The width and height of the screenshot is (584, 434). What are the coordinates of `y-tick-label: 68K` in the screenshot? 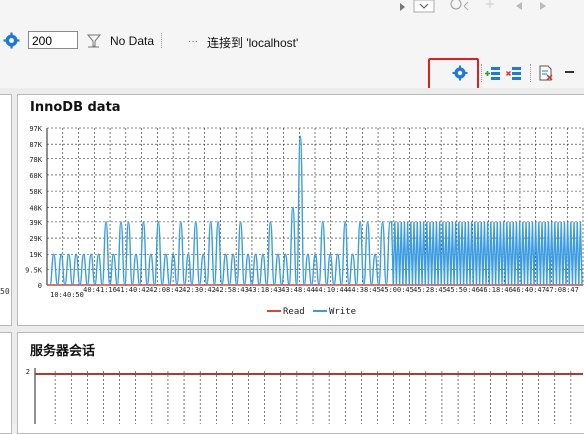 It's located at (35, 176).